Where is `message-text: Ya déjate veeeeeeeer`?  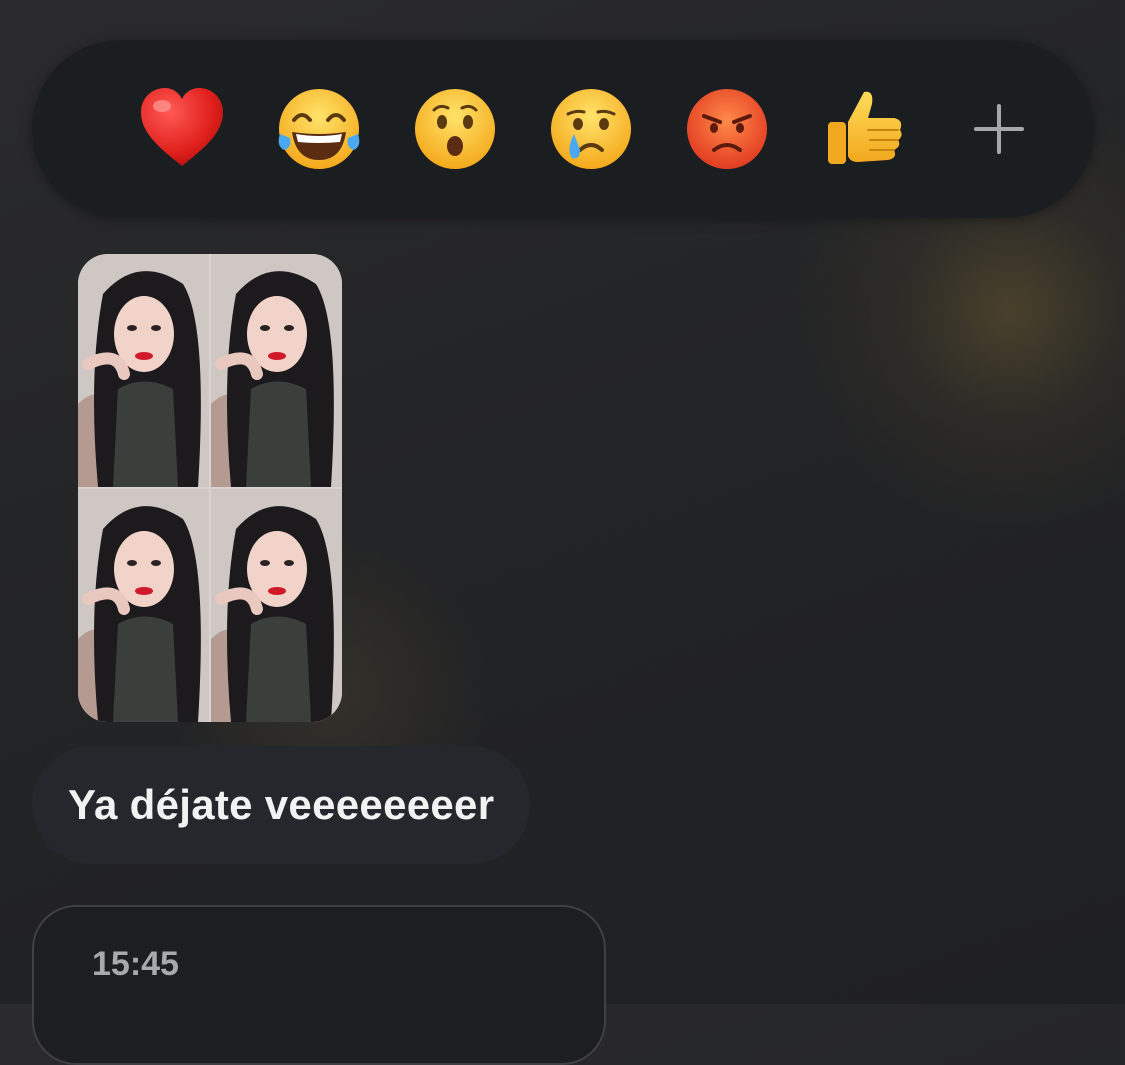
message-text: Ya déjate veeeeeeeer is located at coordinates (281, 804).